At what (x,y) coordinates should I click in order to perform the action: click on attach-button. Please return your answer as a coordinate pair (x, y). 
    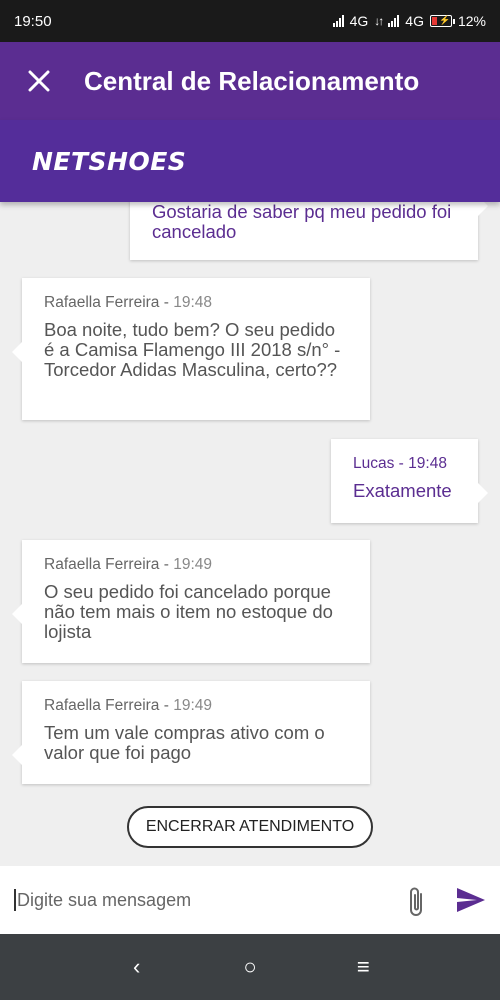
    Looking at the image, I should click on (417, 904).